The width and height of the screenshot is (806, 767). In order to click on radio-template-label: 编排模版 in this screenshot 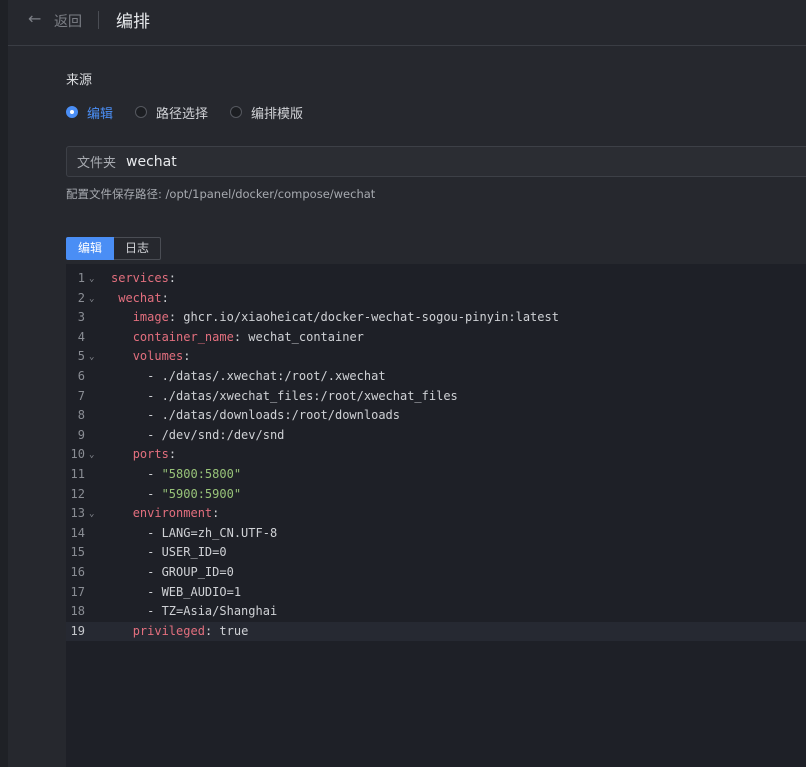, I will do `click(277, 114)`.